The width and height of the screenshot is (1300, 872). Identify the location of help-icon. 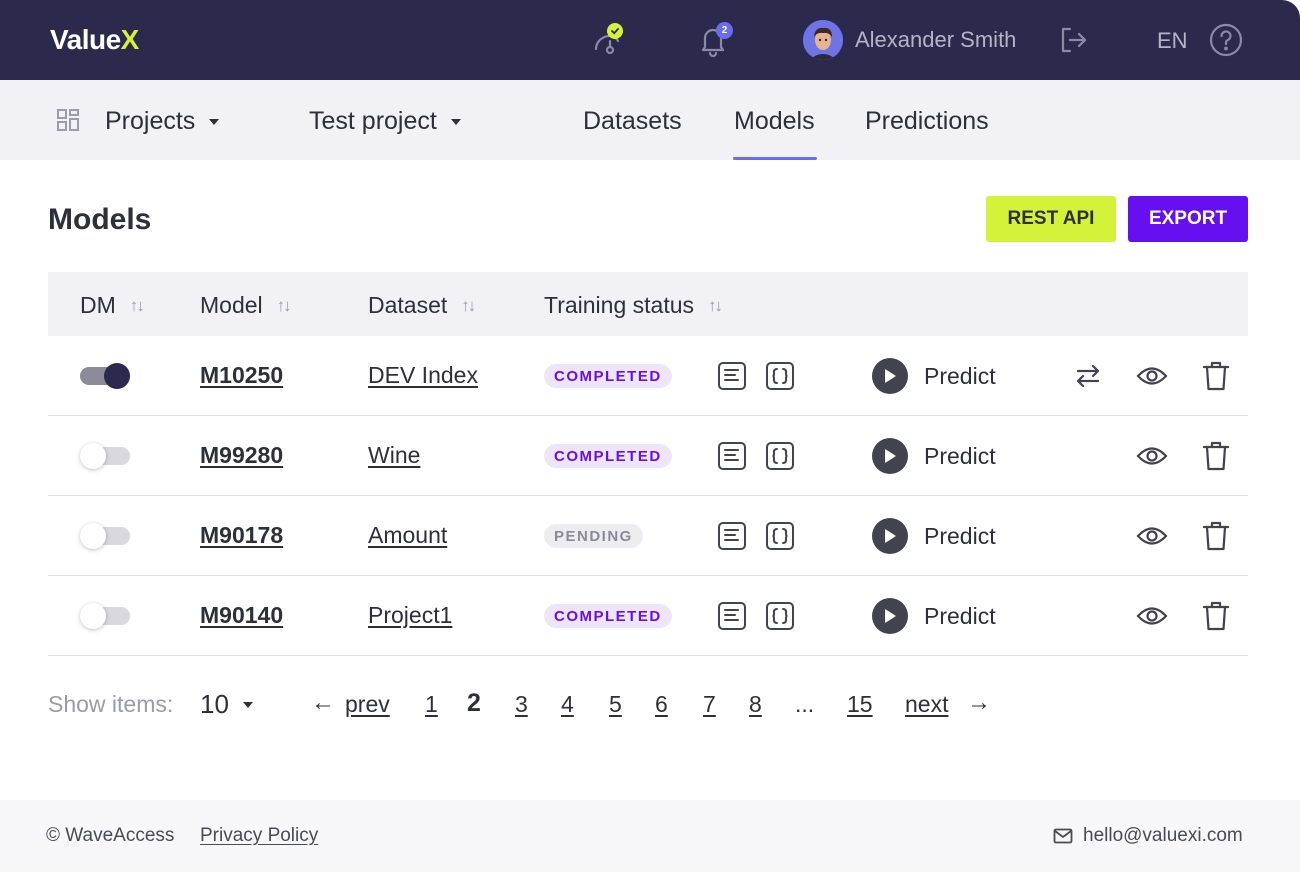
(1226, 40).